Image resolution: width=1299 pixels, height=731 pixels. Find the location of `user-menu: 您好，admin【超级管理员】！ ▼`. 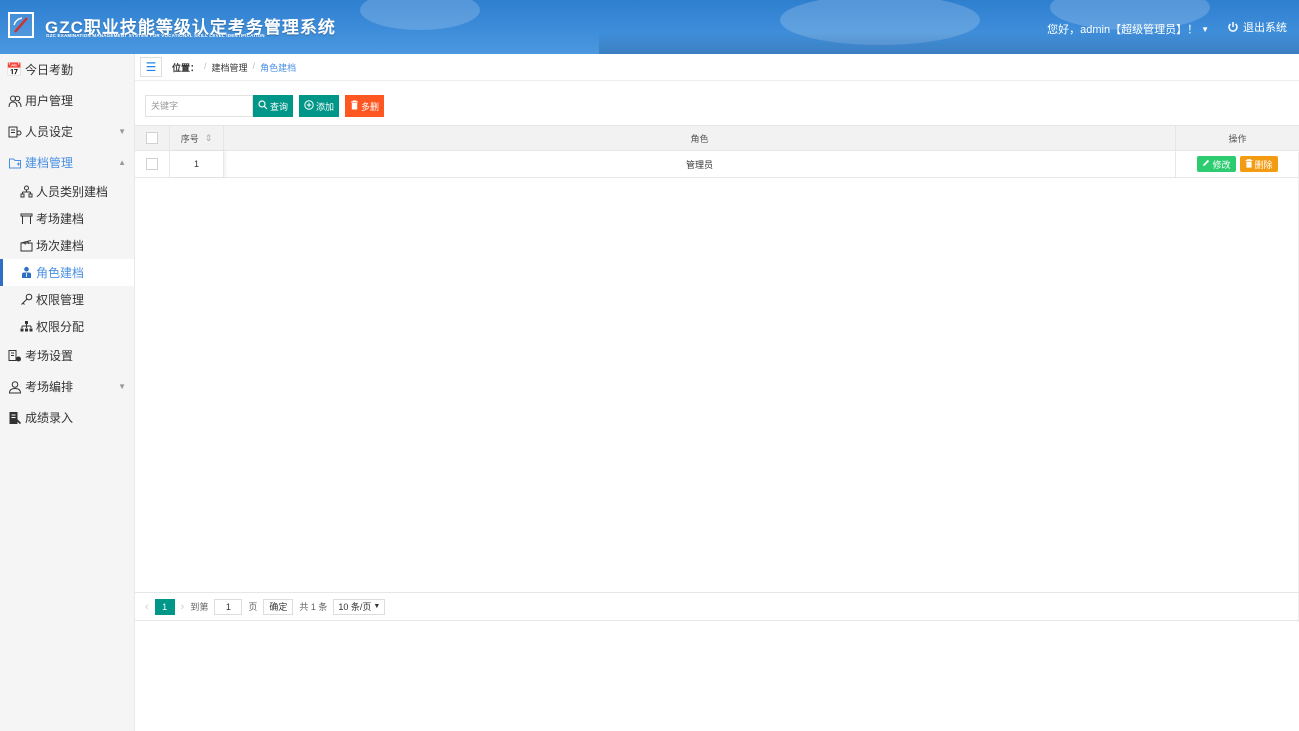

user-menu: 您好，admin【超级管理员】！ ▼ is located at coordinates (1128, 29).